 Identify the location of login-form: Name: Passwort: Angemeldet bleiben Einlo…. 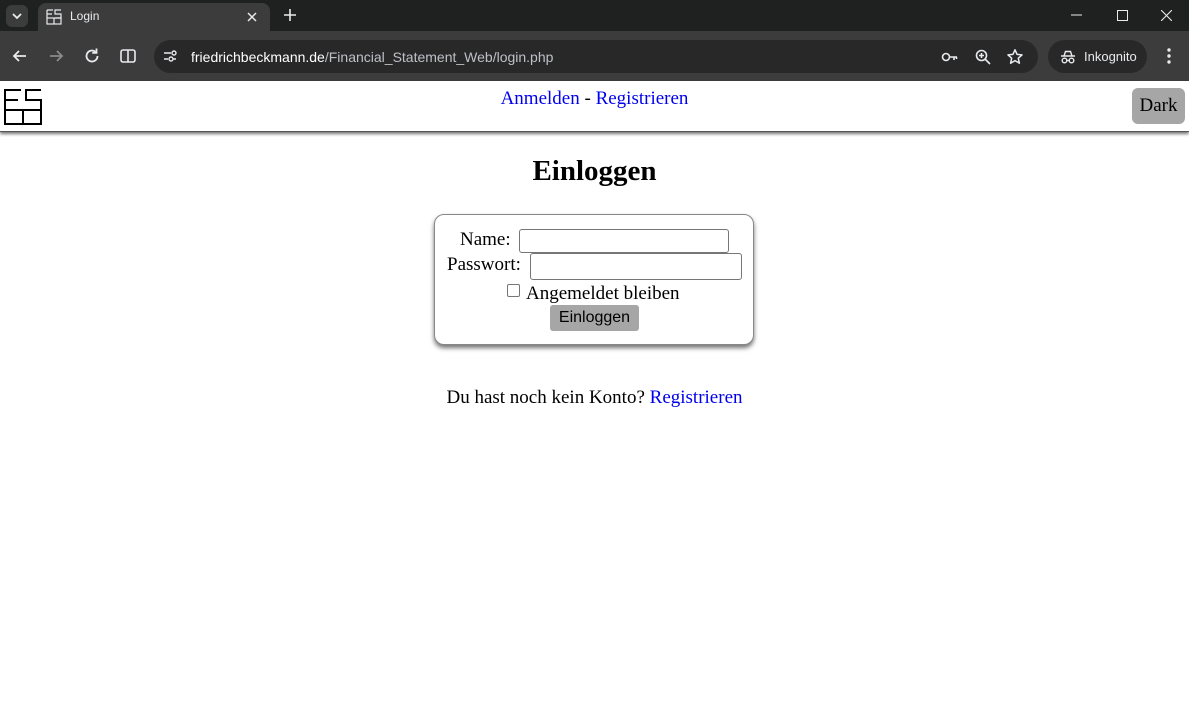
(594, 279).